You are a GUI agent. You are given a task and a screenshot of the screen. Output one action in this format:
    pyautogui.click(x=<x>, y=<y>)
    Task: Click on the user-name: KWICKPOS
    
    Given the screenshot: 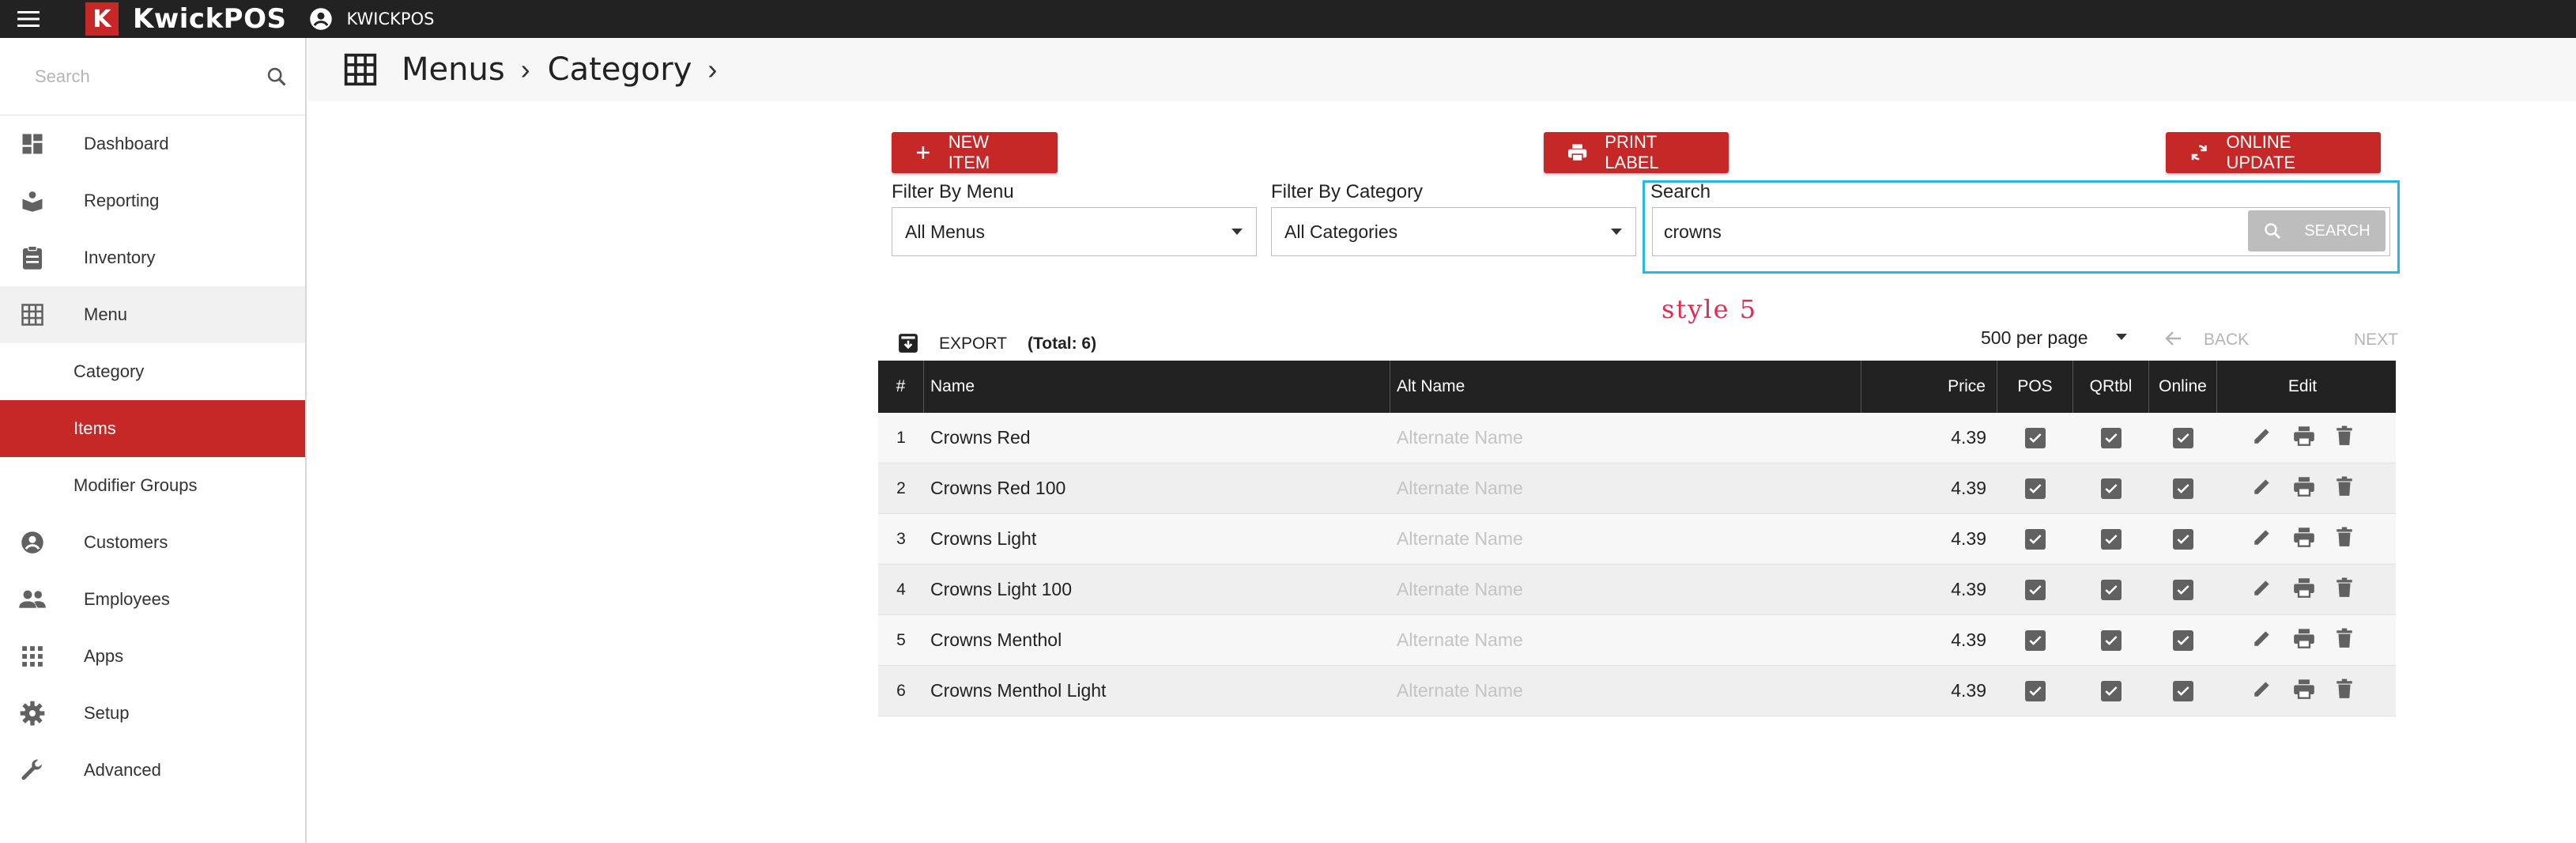 What is the action you would take?
    pyautogui.click(x=391, y=18)
    